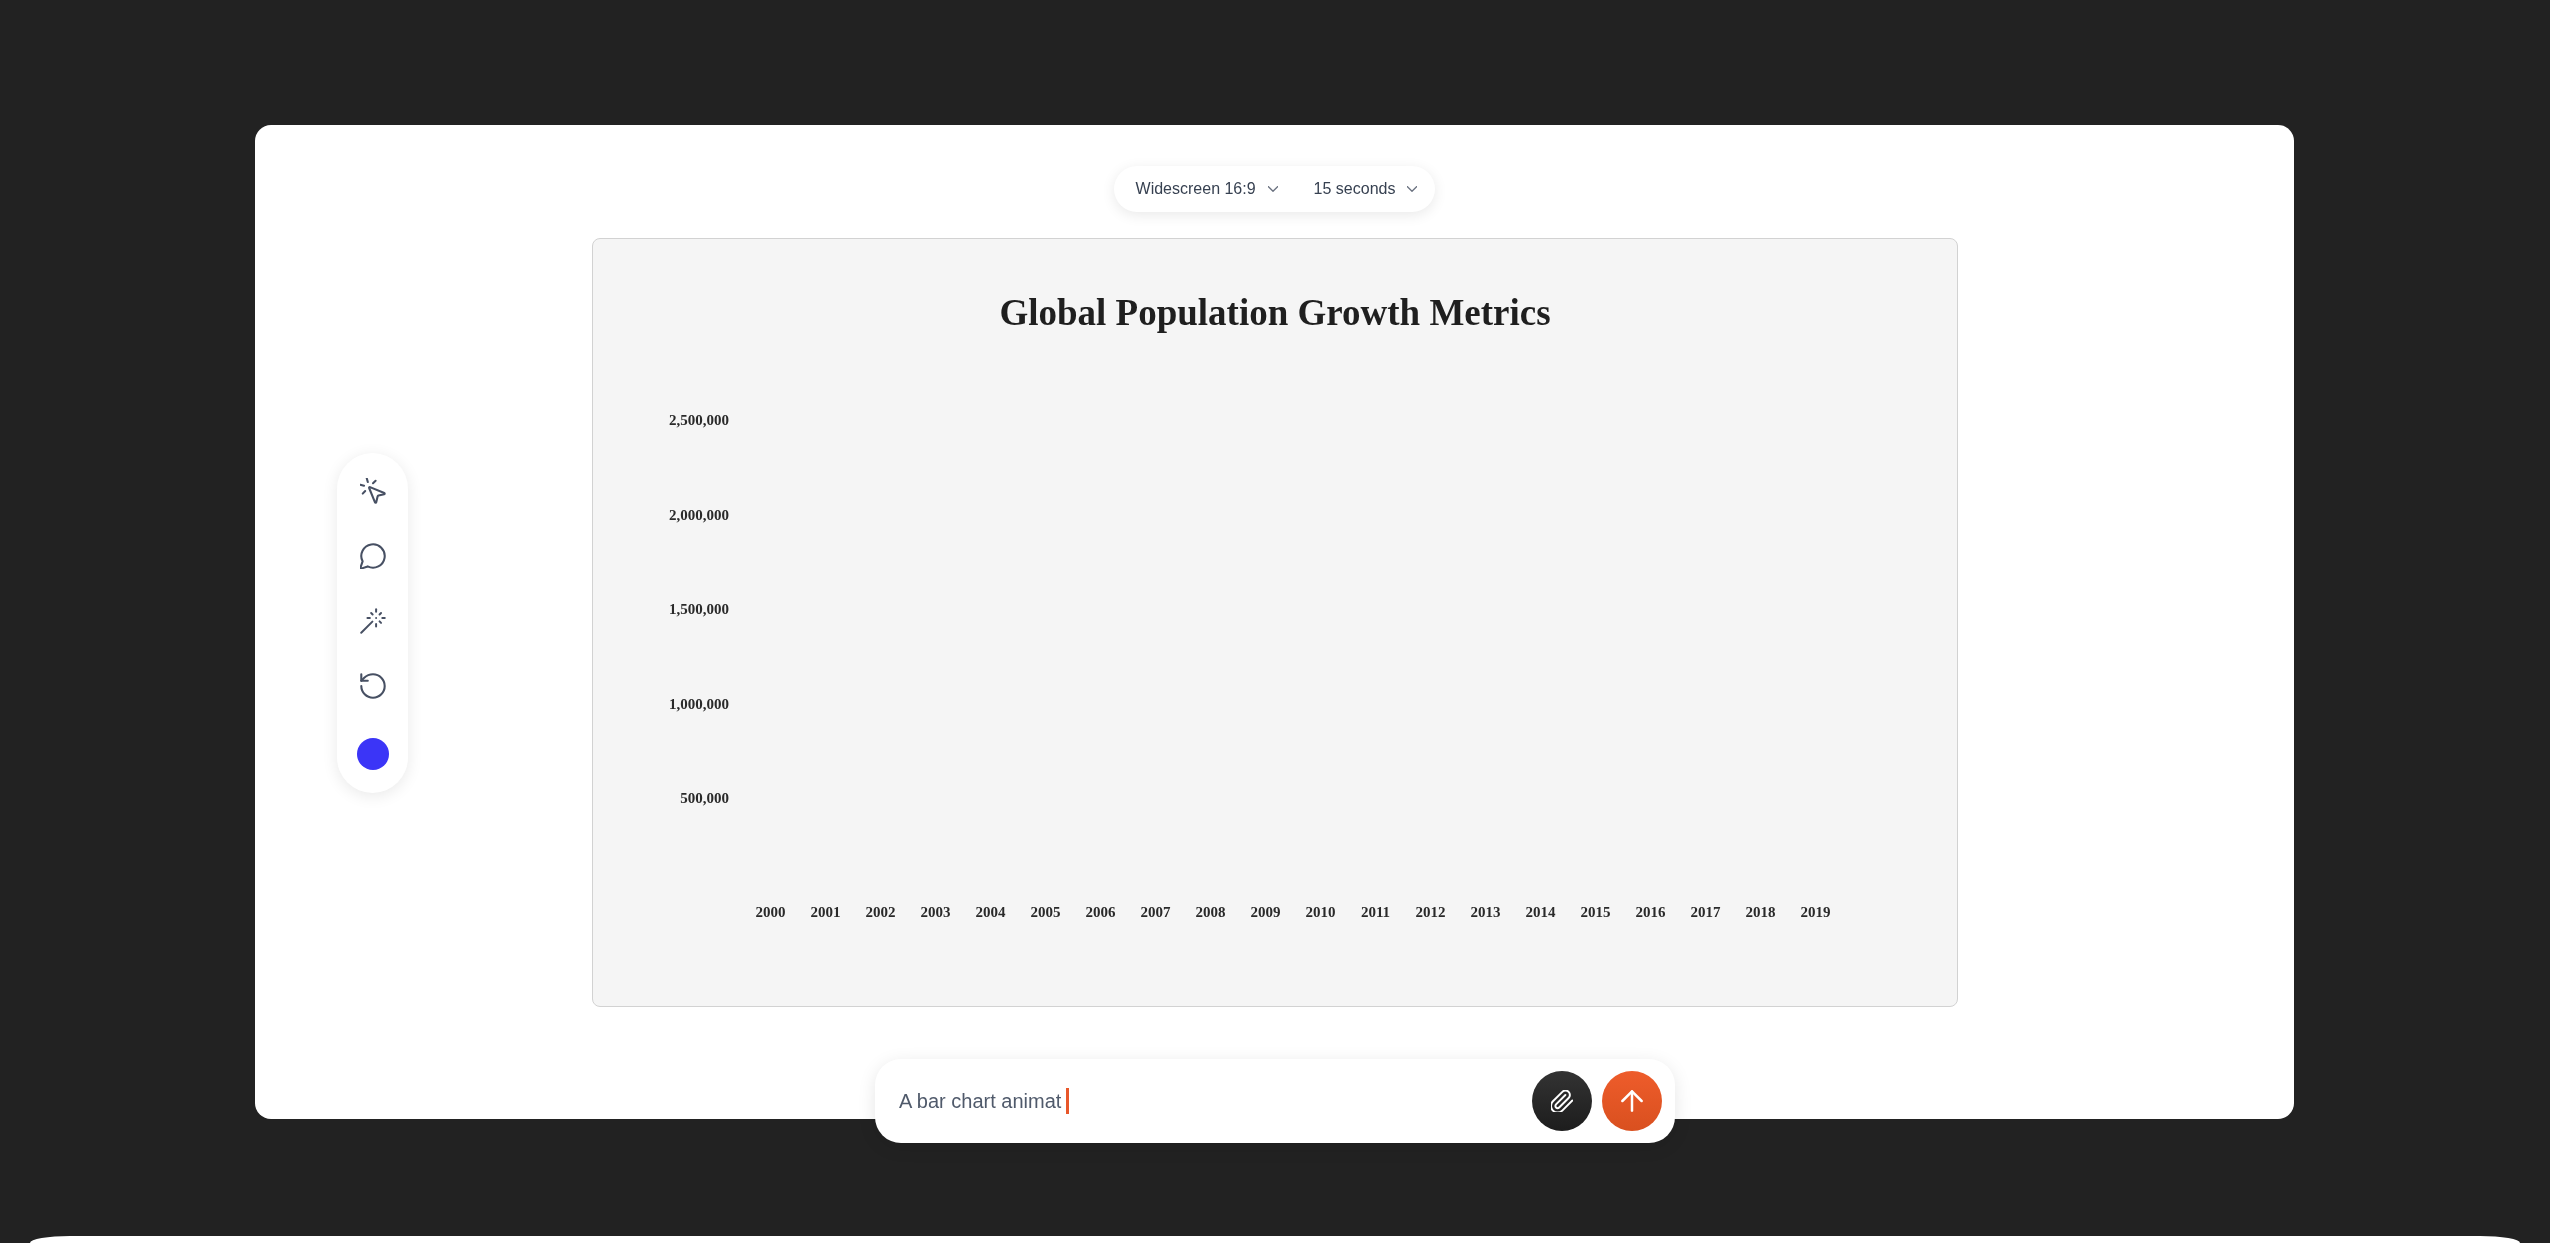 This screenshot has height=1243, width=2550. I want to click on y-axis-label: 500,000, so click(704, 798).